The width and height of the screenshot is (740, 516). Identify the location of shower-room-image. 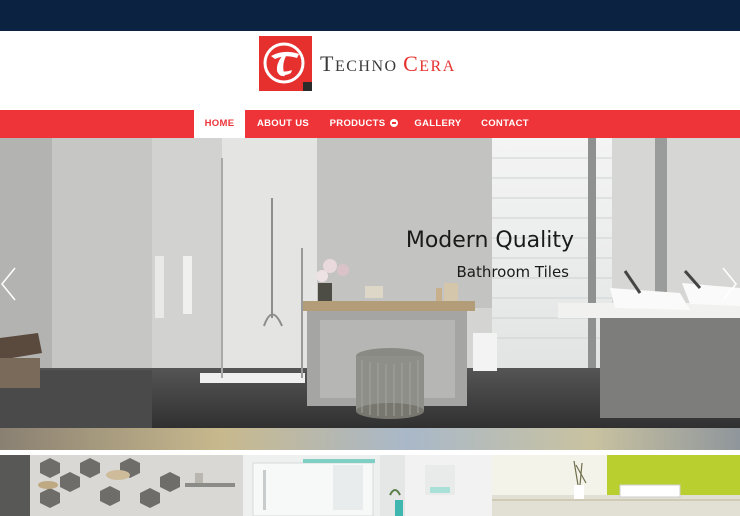
(311, 485).